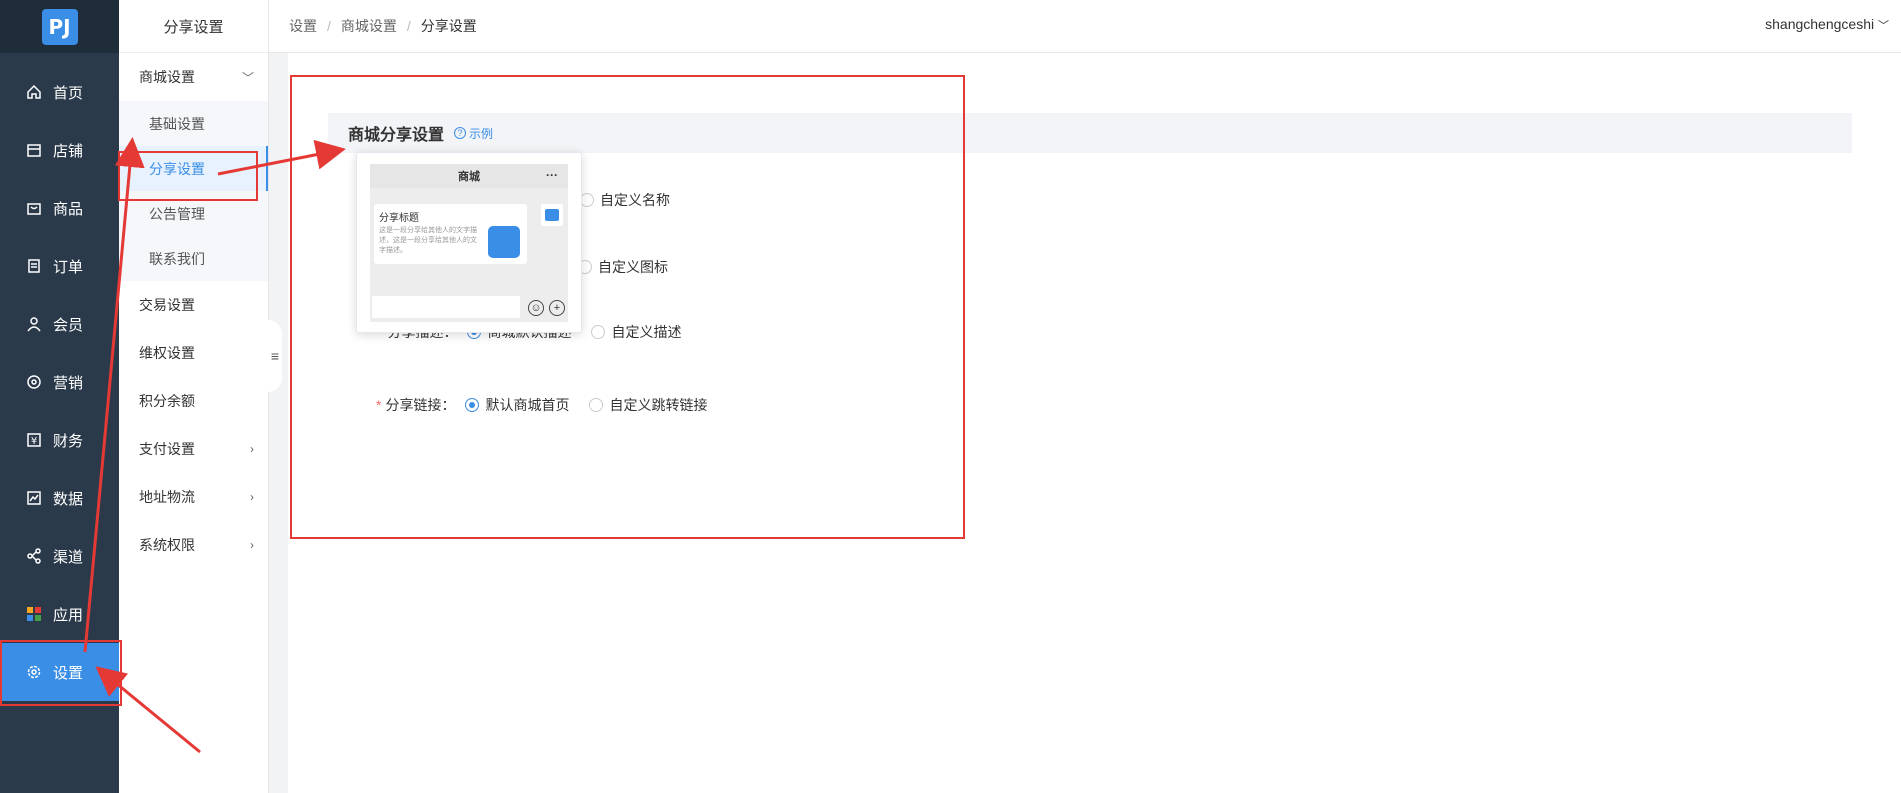  What do you see at coordinates (114, 395) in the screenshot?
I see `arrow-to-submenu` at bounding box center [114, 395].